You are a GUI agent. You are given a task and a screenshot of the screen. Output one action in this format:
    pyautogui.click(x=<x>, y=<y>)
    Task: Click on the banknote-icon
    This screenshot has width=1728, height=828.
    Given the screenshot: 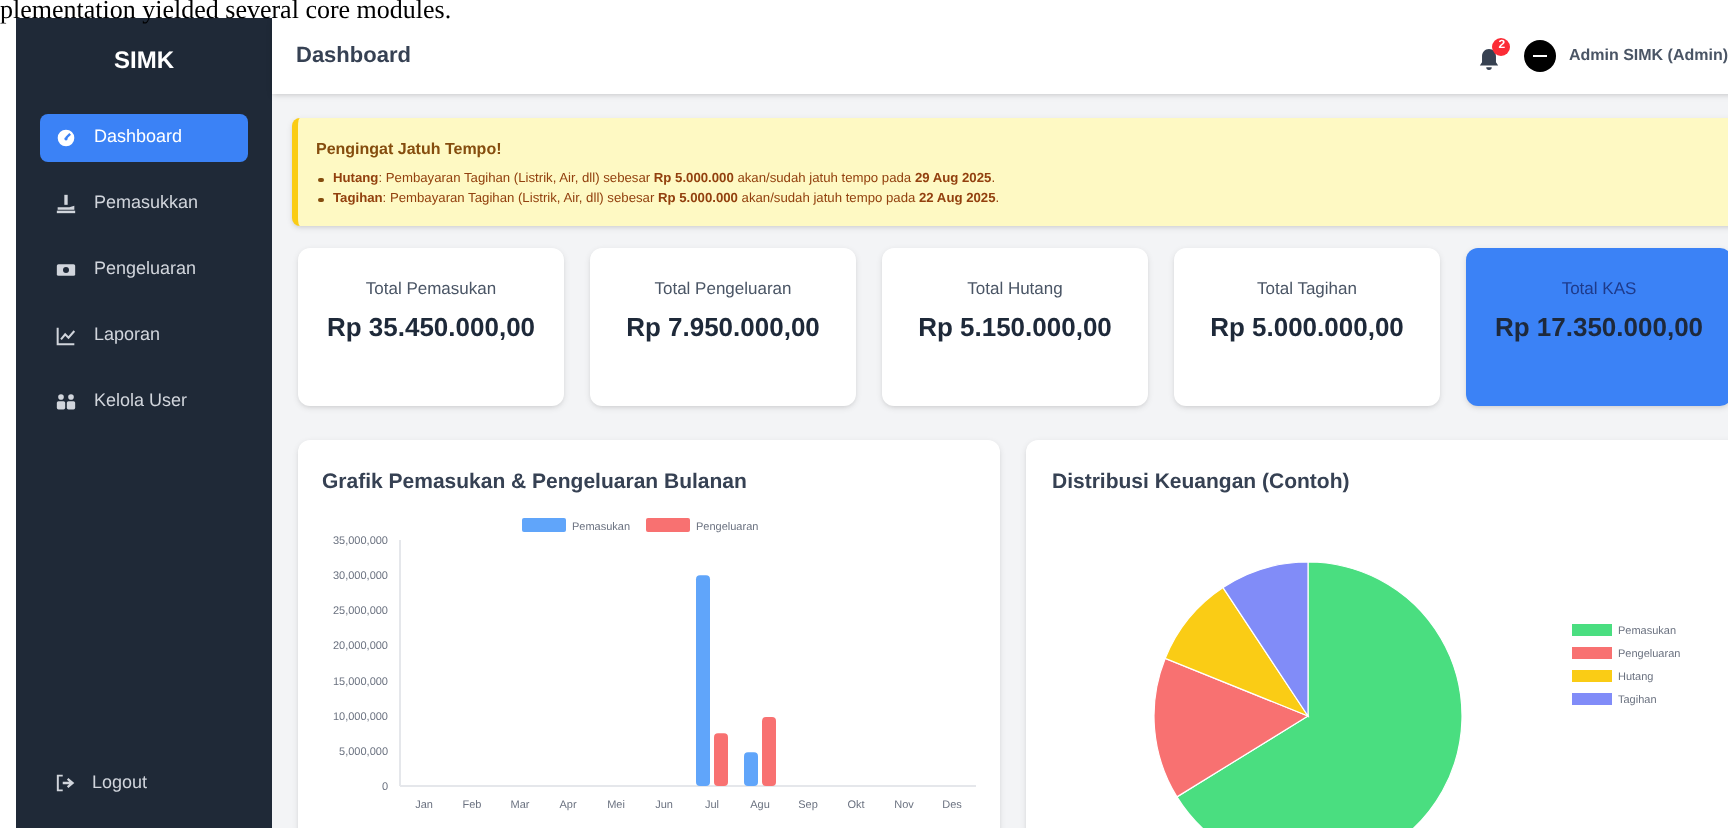 What is the action you would take?
    pyautogui.click(x=66, y=270)
    